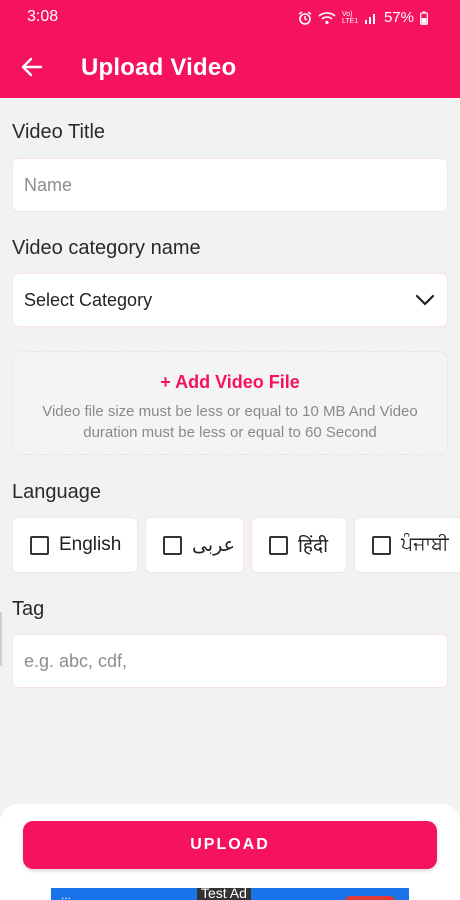 The height and width of the screenshot is (900, 460). I want to click on language-option-label: عربى, so click(213, 545).